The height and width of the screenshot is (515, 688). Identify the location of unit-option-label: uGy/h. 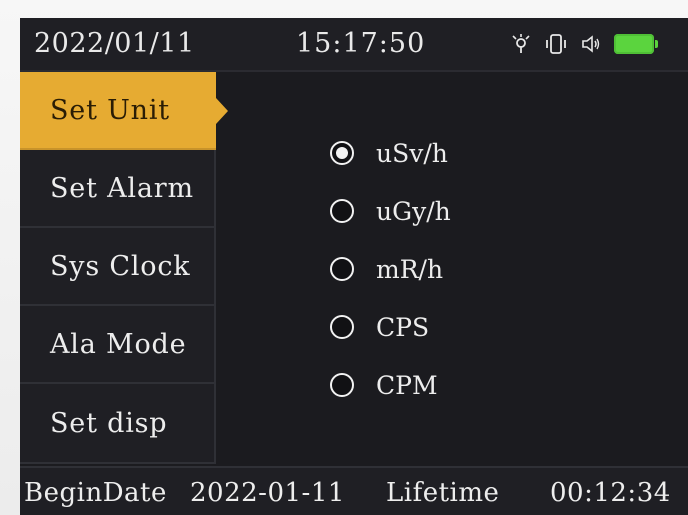
(413, 211).